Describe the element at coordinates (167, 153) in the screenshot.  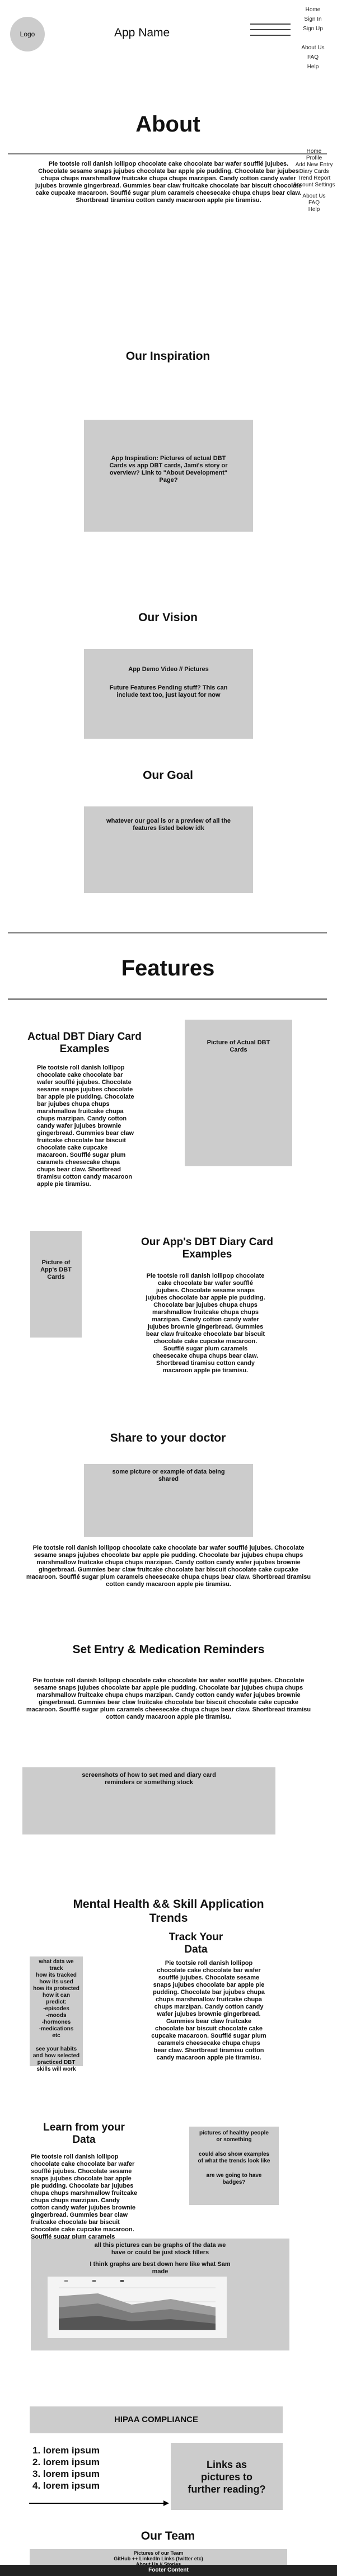
I see `about-divider` at that location.